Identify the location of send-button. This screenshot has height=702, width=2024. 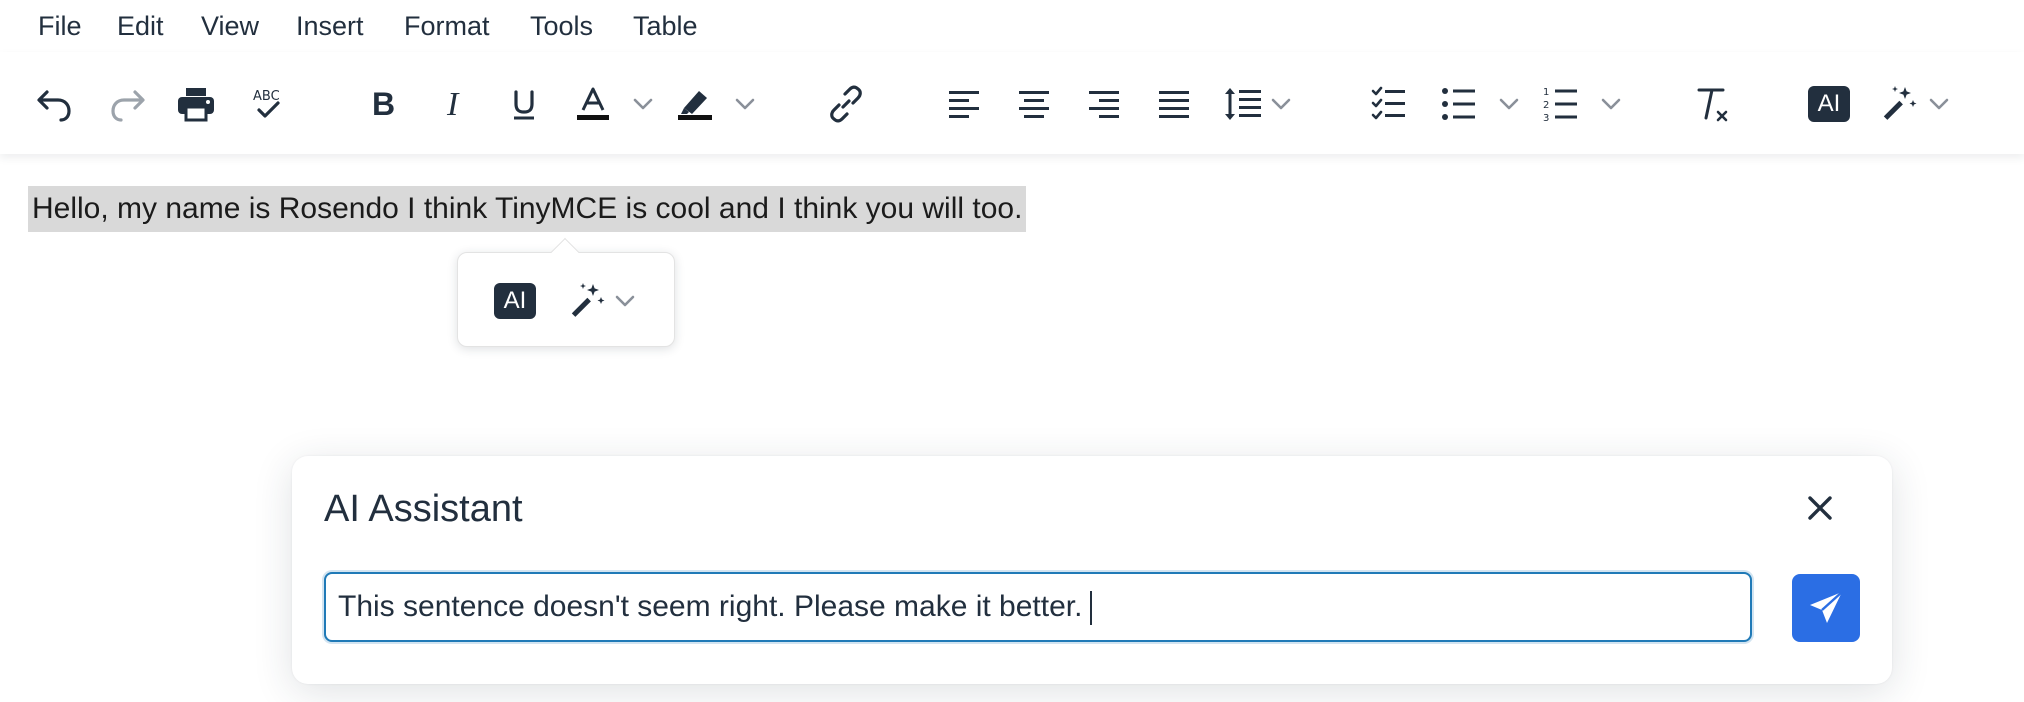
(1826, 608).